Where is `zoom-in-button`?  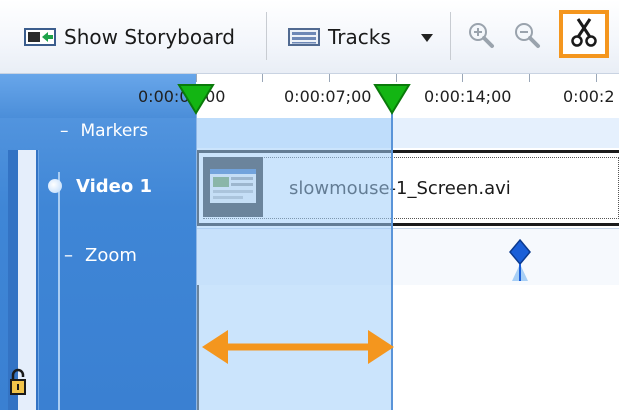 zoom-in-button is located at coordinates (481, 37).